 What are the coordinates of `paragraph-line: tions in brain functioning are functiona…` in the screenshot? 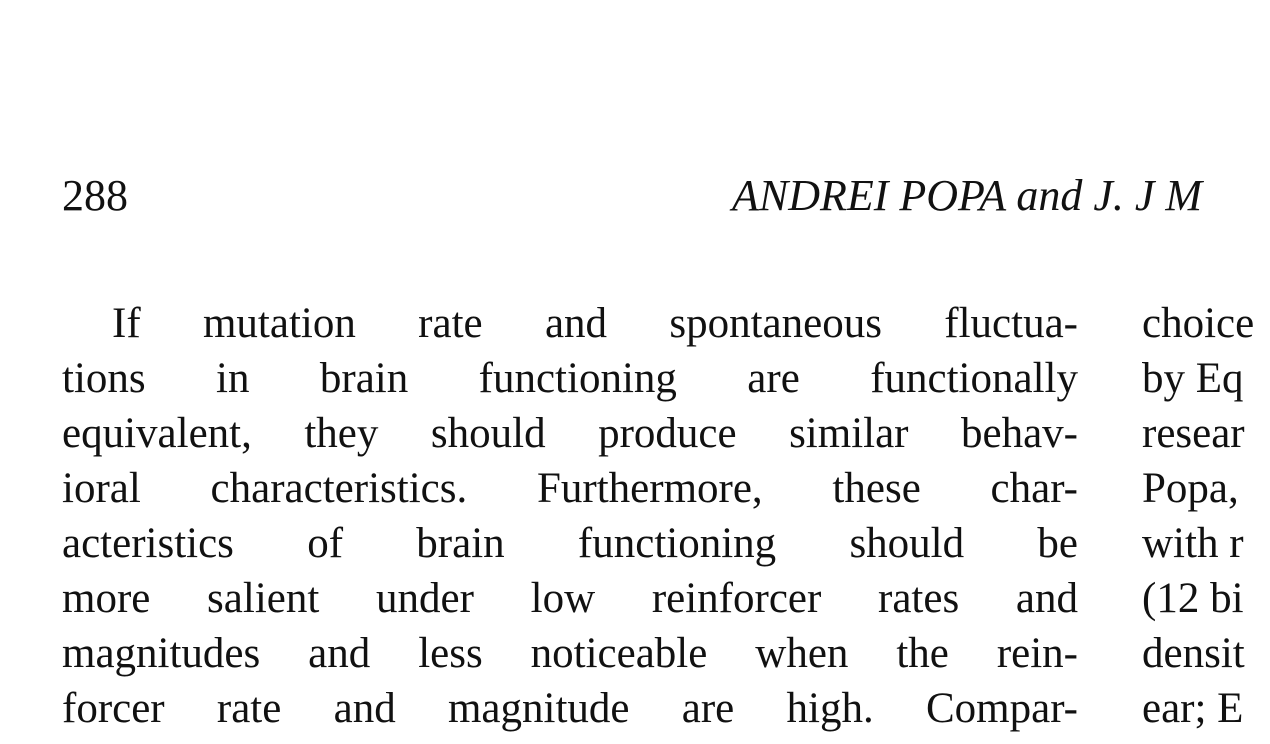 It's located at (570, 378).